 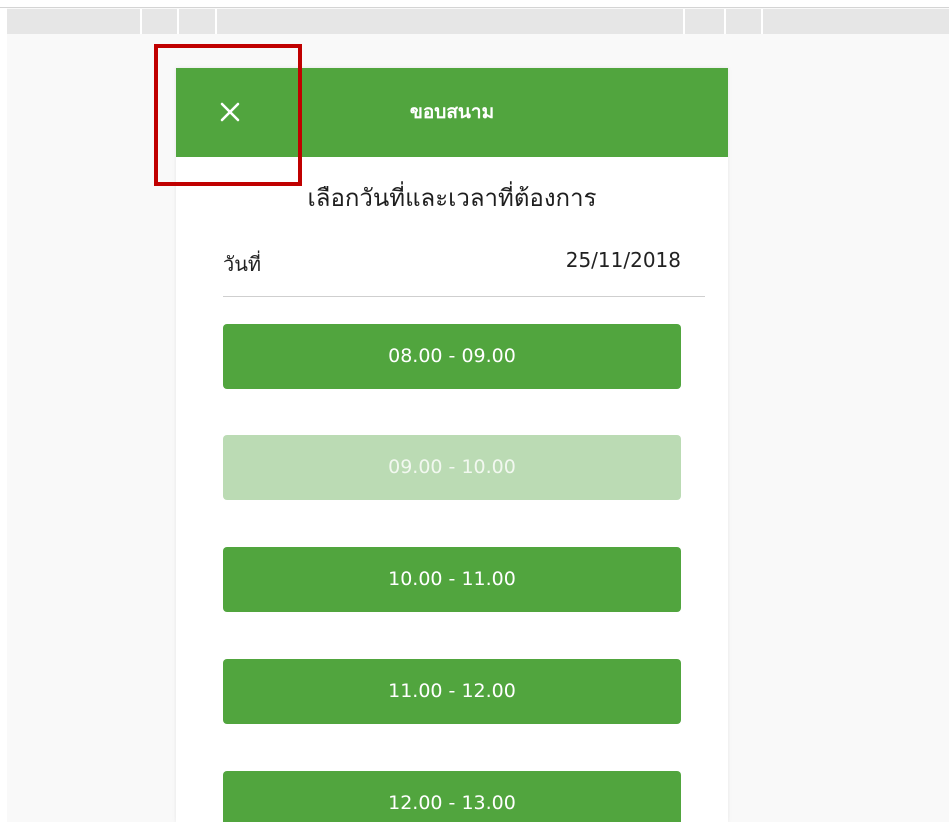 What do you see at coordinates (452, 263) in the screenshot?
I see `date-row: วันที่ 25/11/2018` at bounding box center [452, 263].